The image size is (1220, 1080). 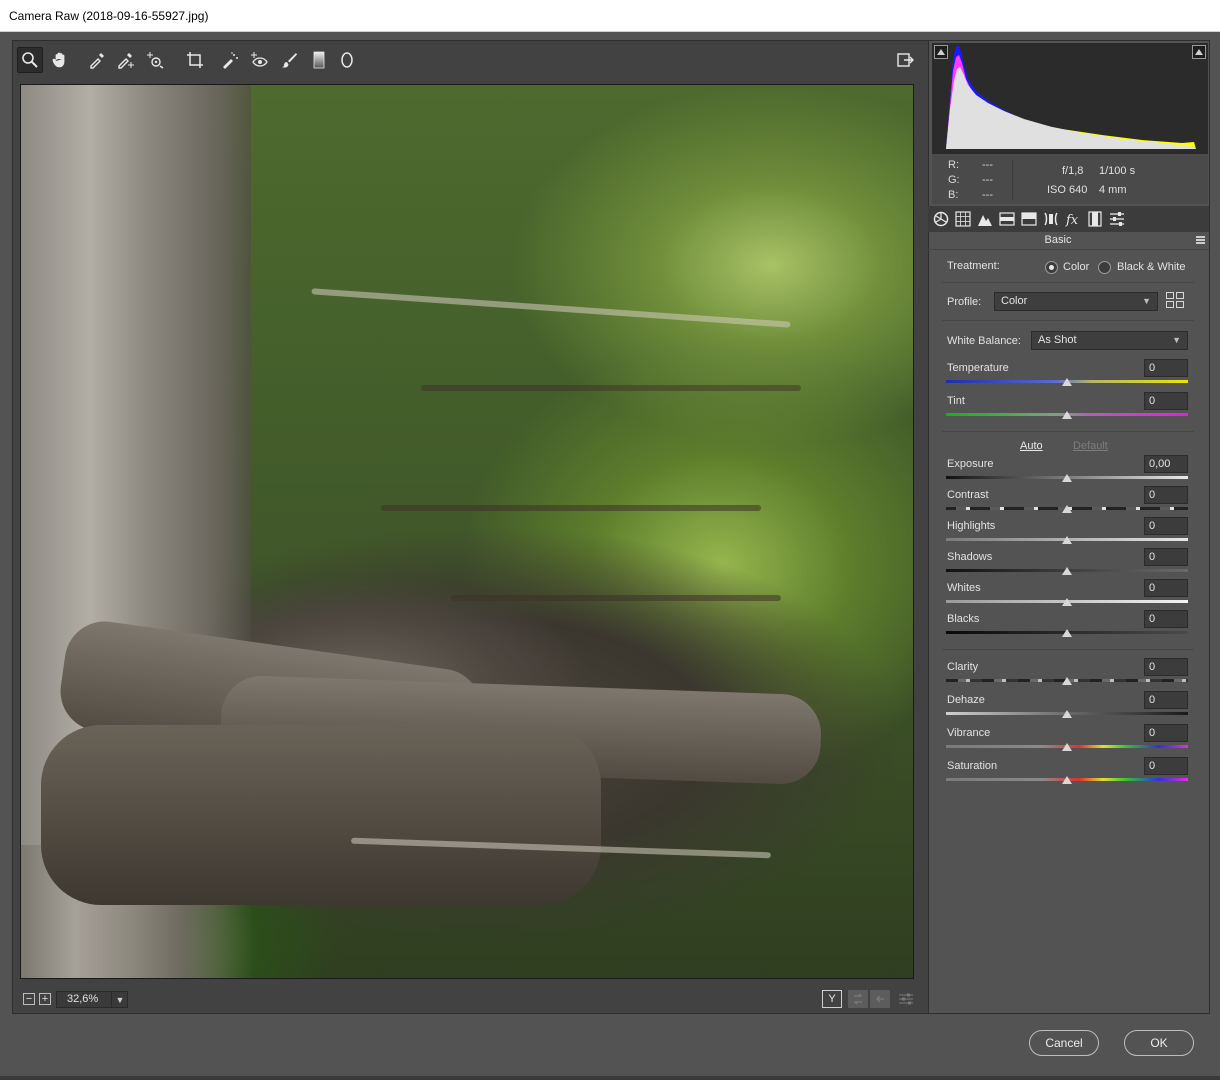 What do you see at coordinates (1159, 1043) in the screenshot?
I see `ok-button: OK` at bounding box center [1159, 1043].